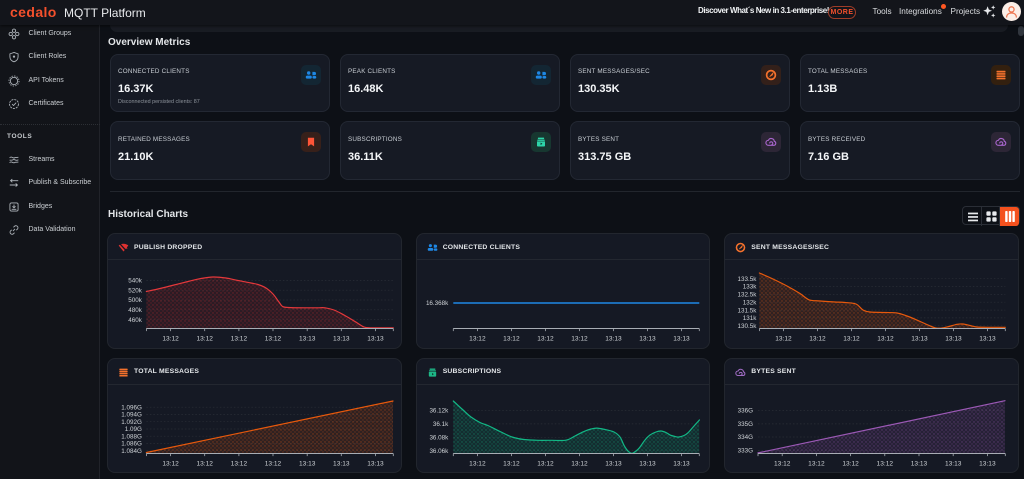  Describe the element at coordinates (135, 320) in the screenshot. I see `svg-text: 460k` at that location.